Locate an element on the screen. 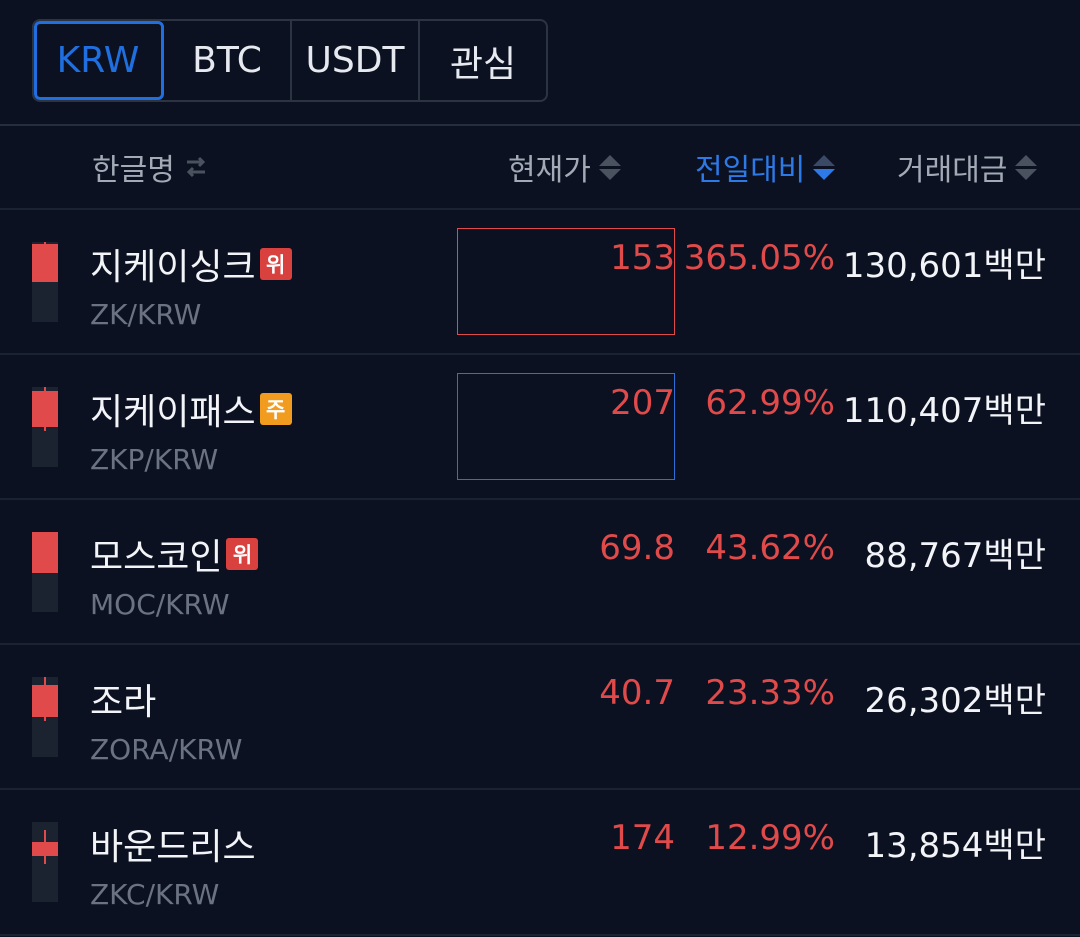 Image resolution: width=1080 pixels, height=937 pixels. current-price: 69.8 is located at coordinates (637, 548).